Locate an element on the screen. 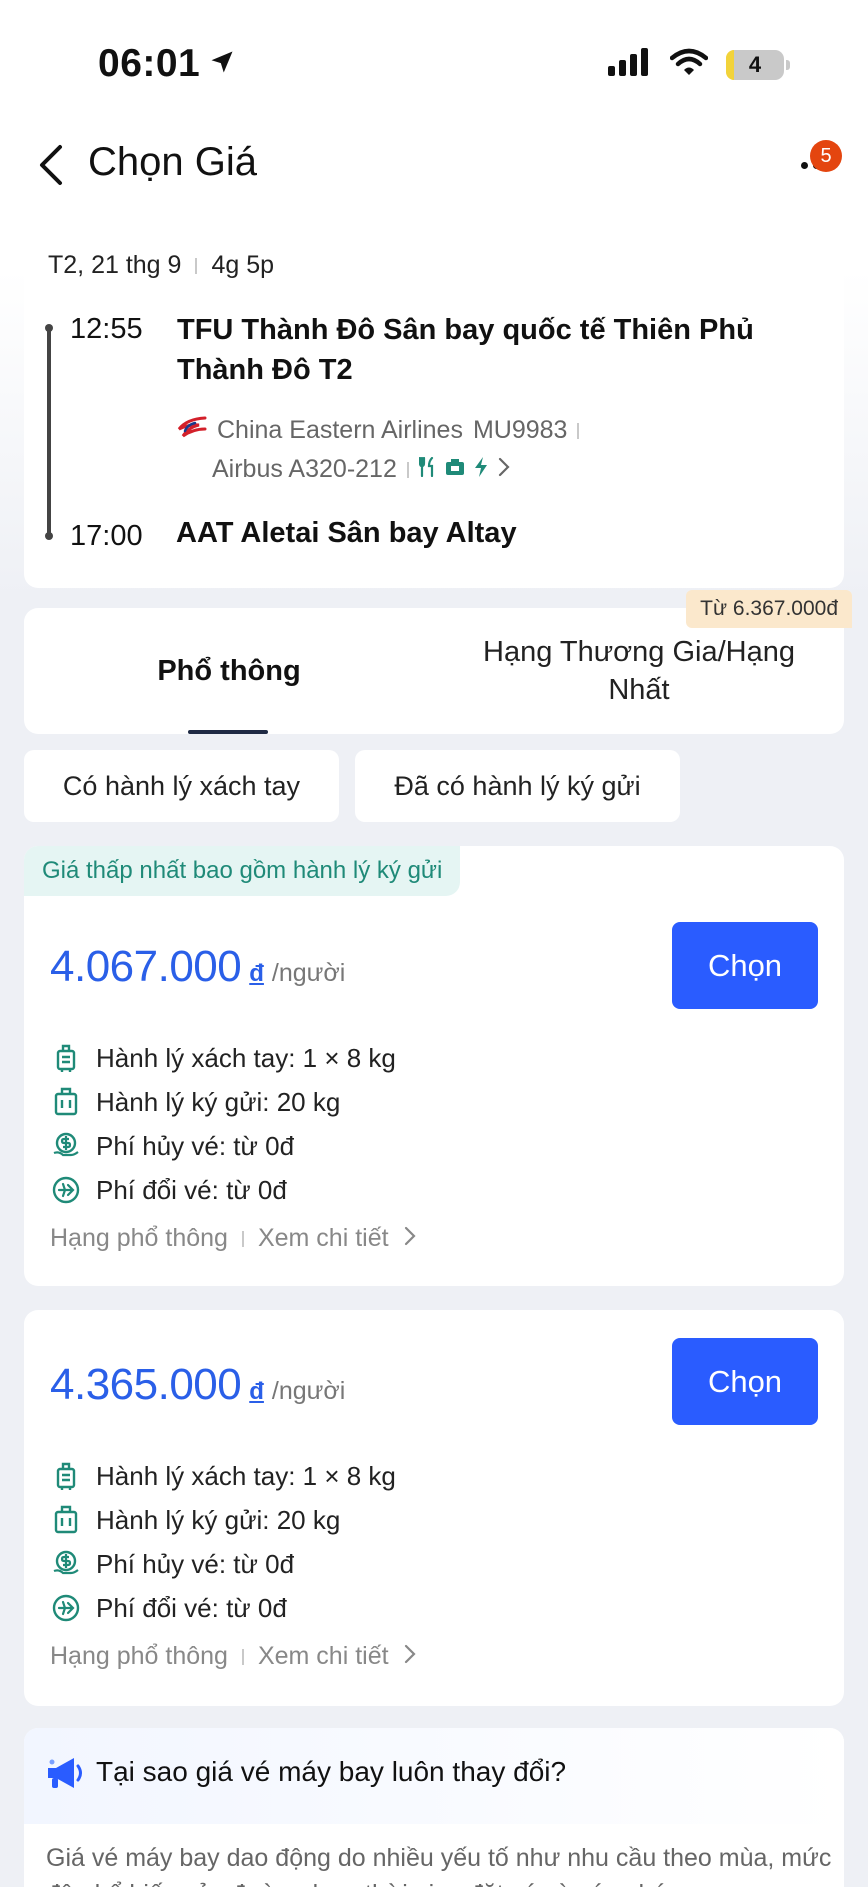 The image size is (868, 1887). cellular-signal-icon is located at coordinates (630, 64).